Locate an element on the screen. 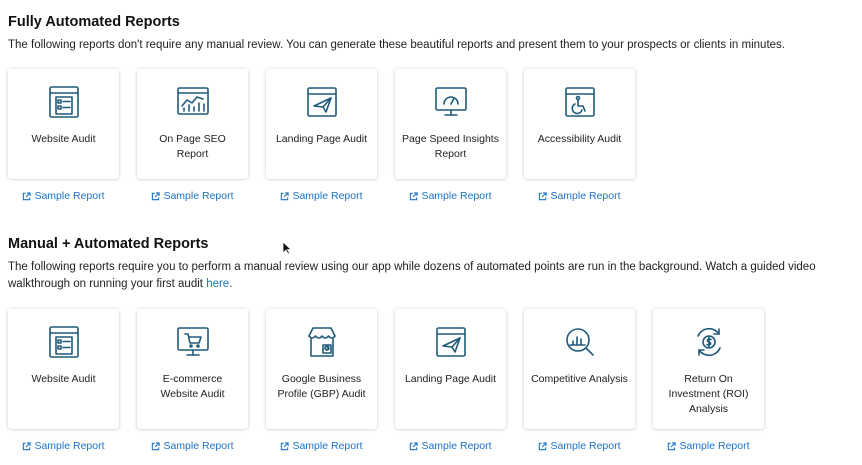  report-card-column: E-commerce Website Audit Sample Report is located at coordinates (192, 380).